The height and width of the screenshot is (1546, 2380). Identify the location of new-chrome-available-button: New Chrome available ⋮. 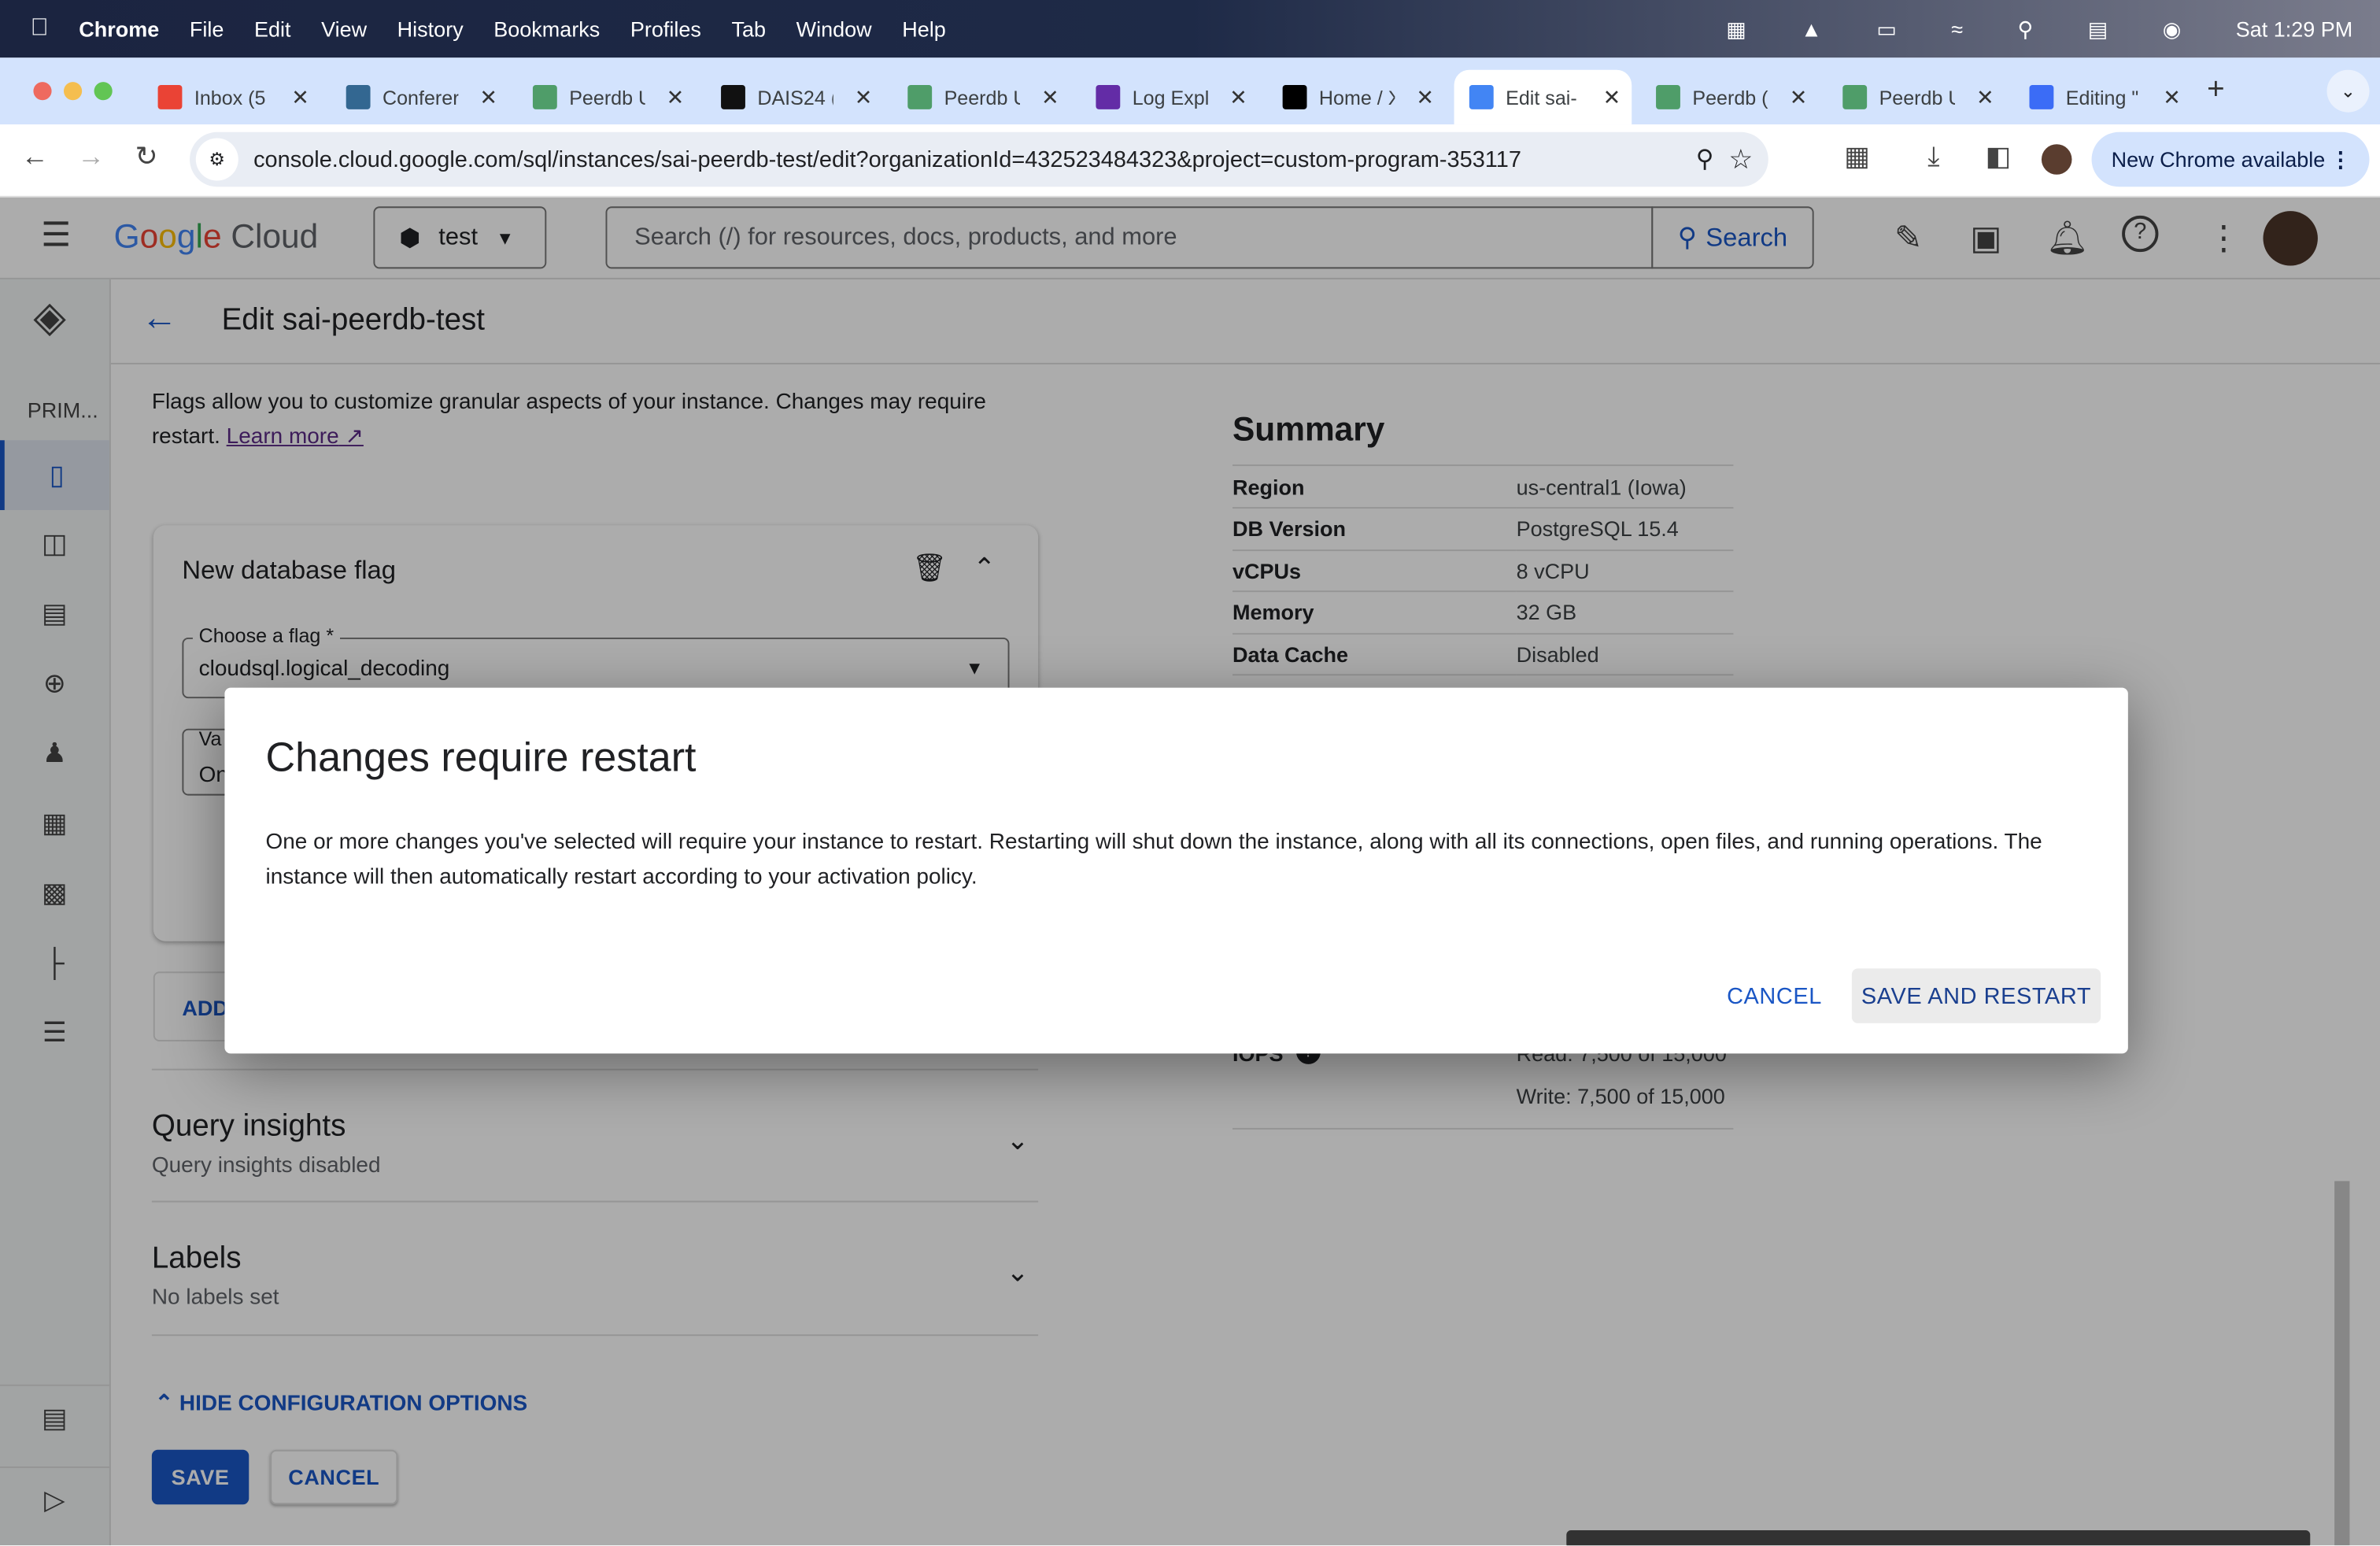
(2230, 159).